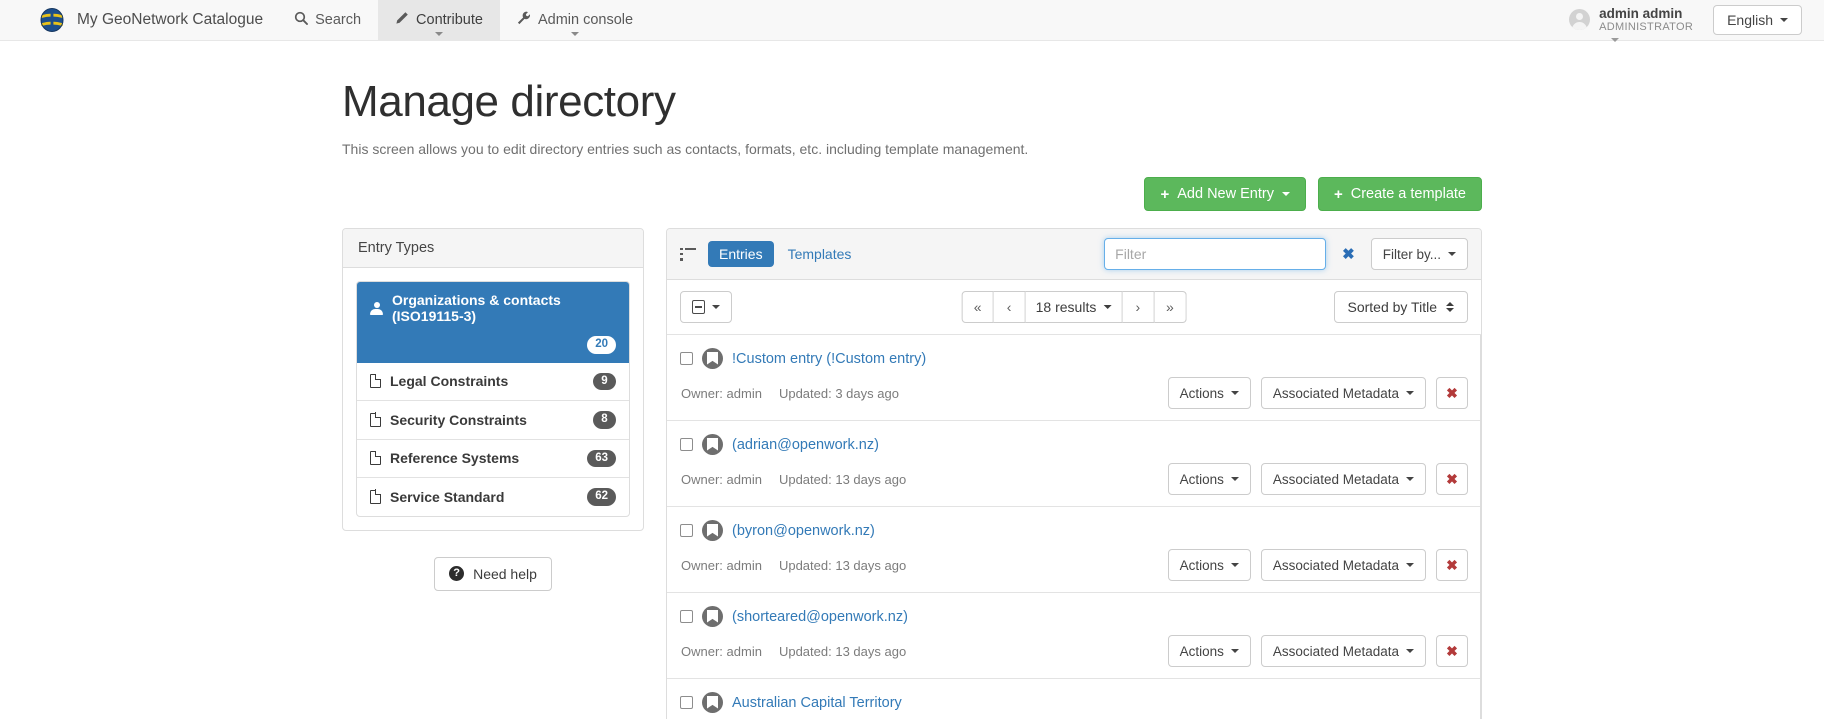  I want to click on brand-link: My GeoNetwork Catalogue, so click(138, 20).